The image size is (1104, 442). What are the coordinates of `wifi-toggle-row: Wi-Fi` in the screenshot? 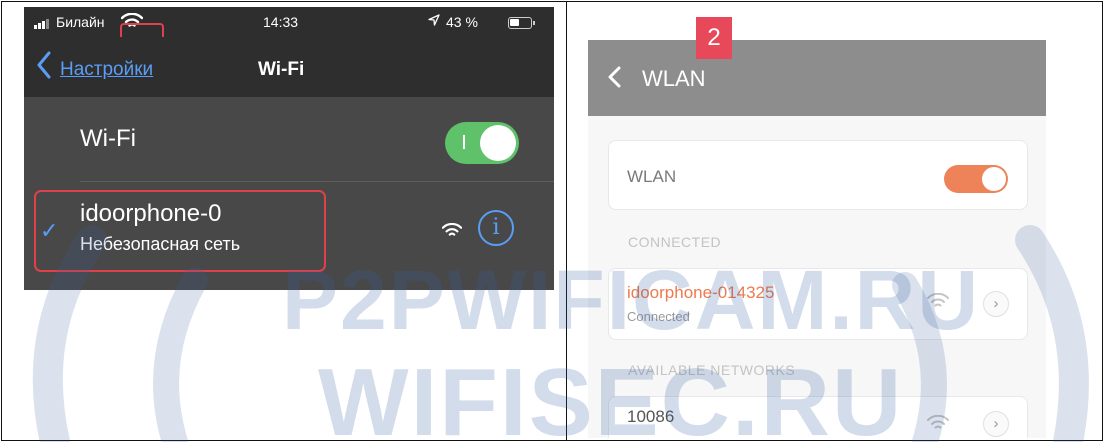 It's located at (289, 139).